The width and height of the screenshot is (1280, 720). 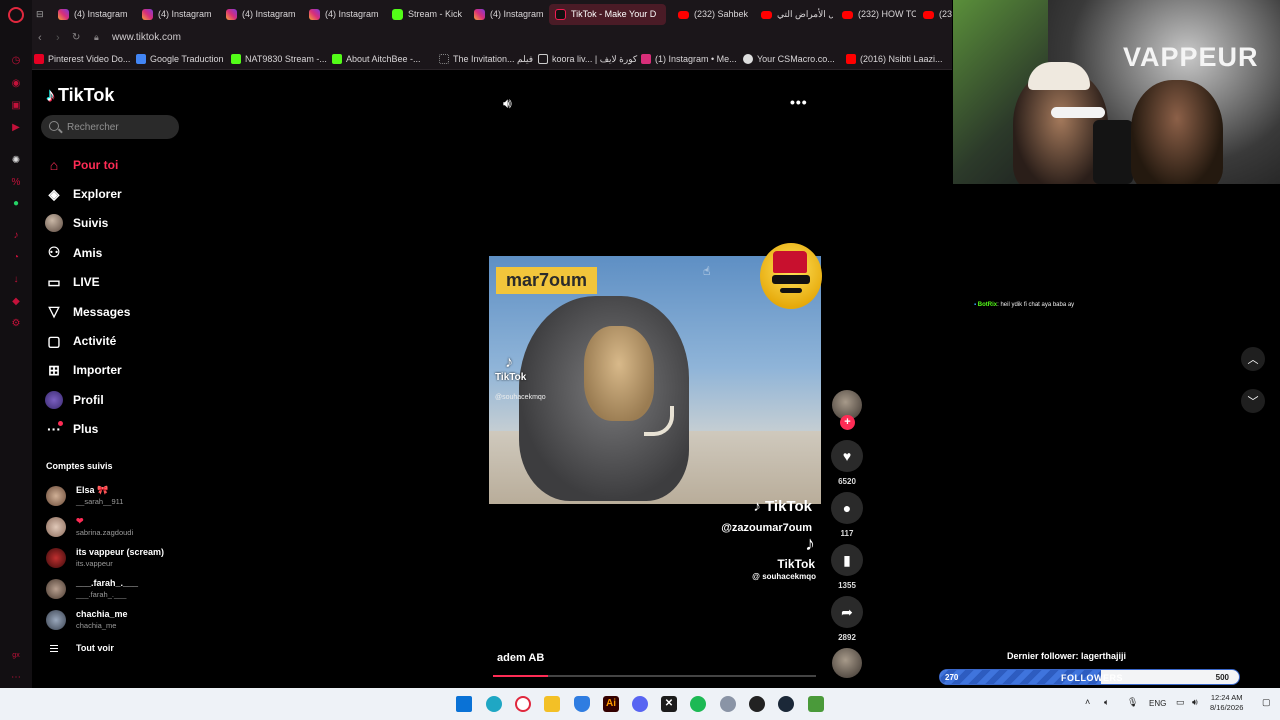 What do you see at coordinates (16, 678) in the screenshot?
I see `sidebar-more-icon: ⋯` at bounding box center [16, 678].